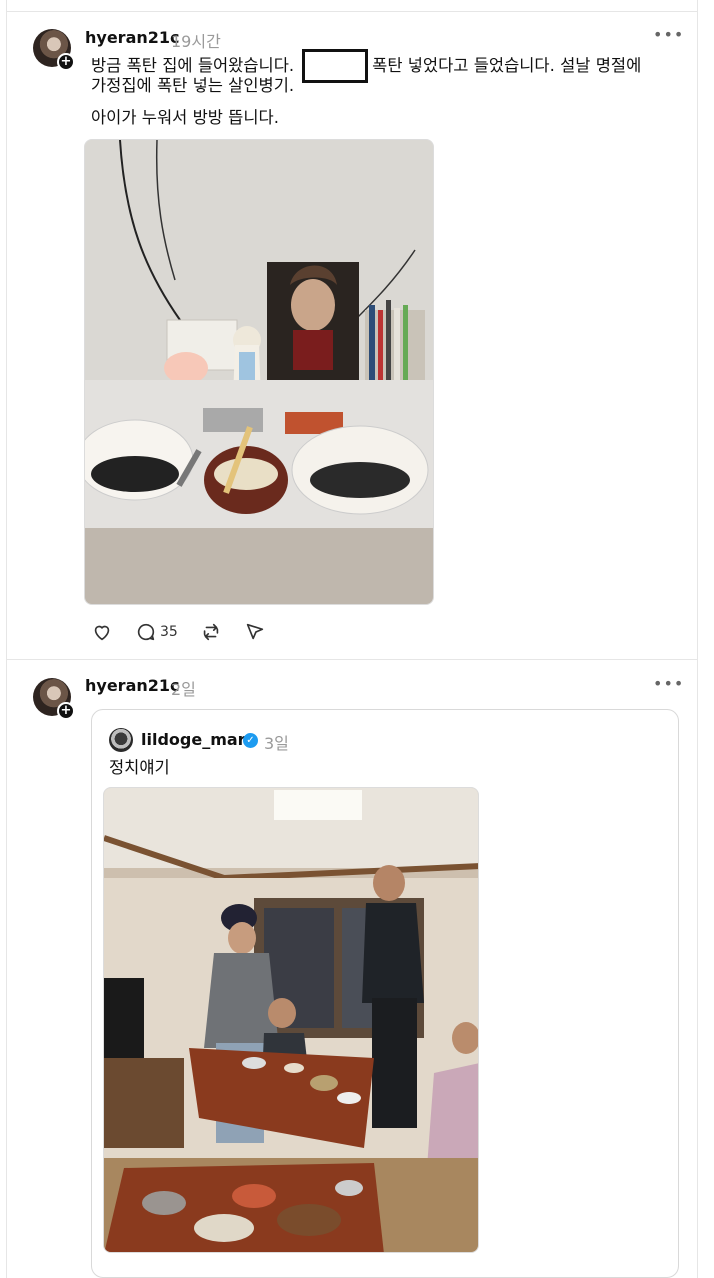  What do you see at coordinates (139, 767) in the screenshot?
I see `quoted-post-text: 정치얘기` at bounding box center [139, 767].